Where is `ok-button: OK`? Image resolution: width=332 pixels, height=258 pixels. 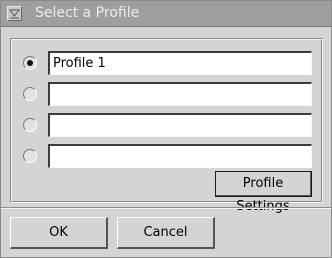 ok-button: OK is located at coordinates (59, 233).